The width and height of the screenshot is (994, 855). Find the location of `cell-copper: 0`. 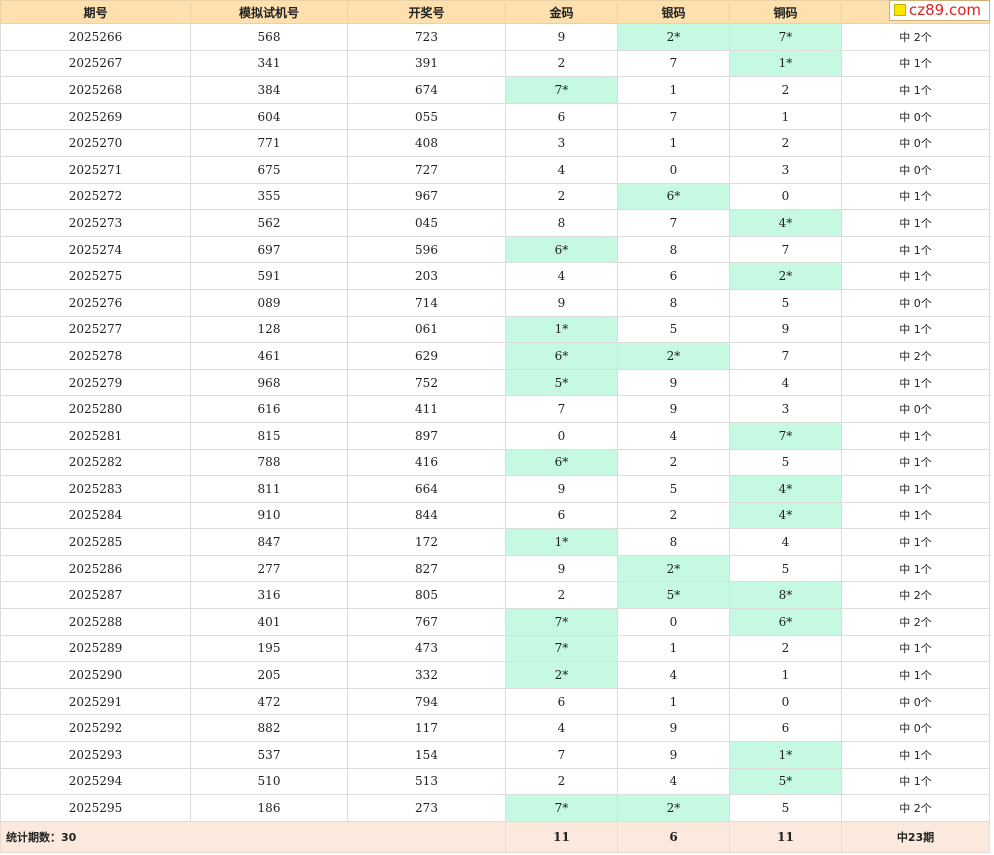

cell-copper: 0 is located at coordinates (785, 196).